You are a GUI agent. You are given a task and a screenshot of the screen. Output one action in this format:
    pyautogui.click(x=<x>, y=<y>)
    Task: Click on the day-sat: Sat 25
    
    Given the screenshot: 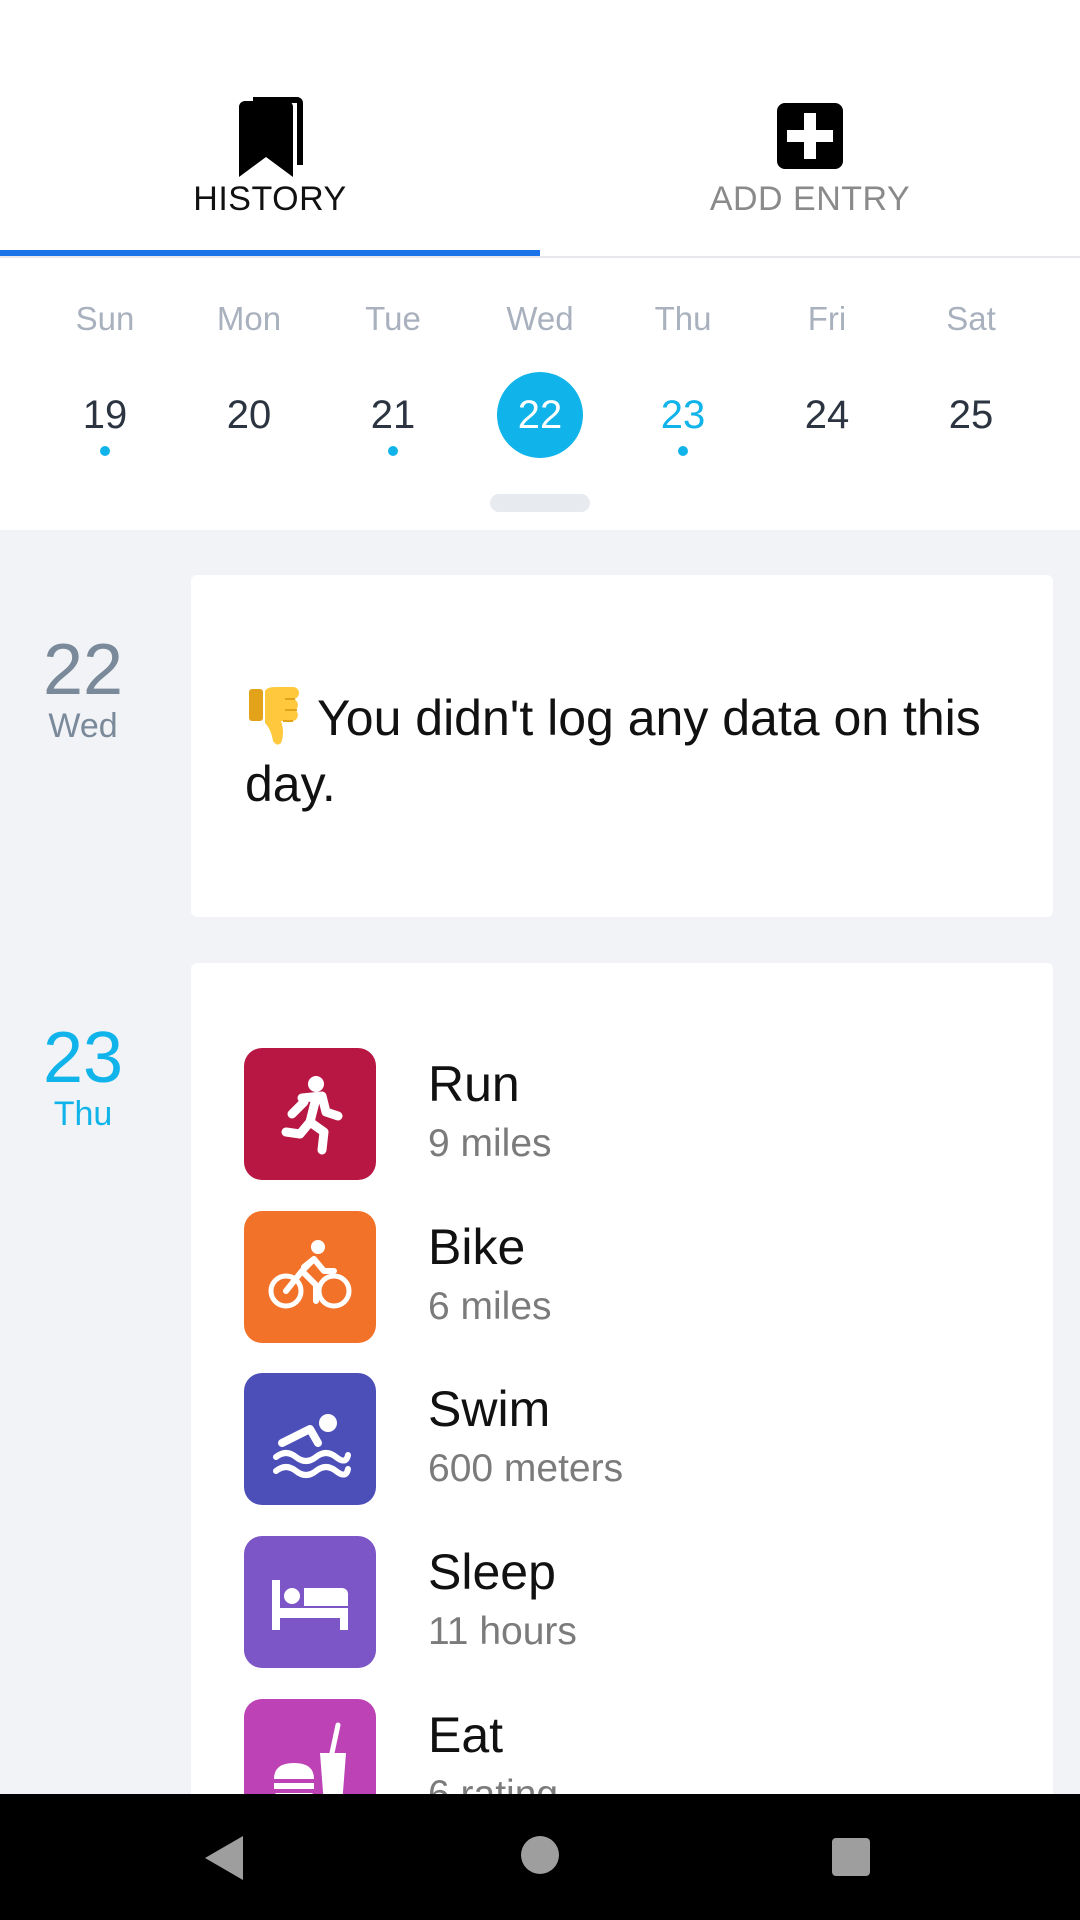 What is the action you would take?
    pyautogui.click(x=971, y=358)
    